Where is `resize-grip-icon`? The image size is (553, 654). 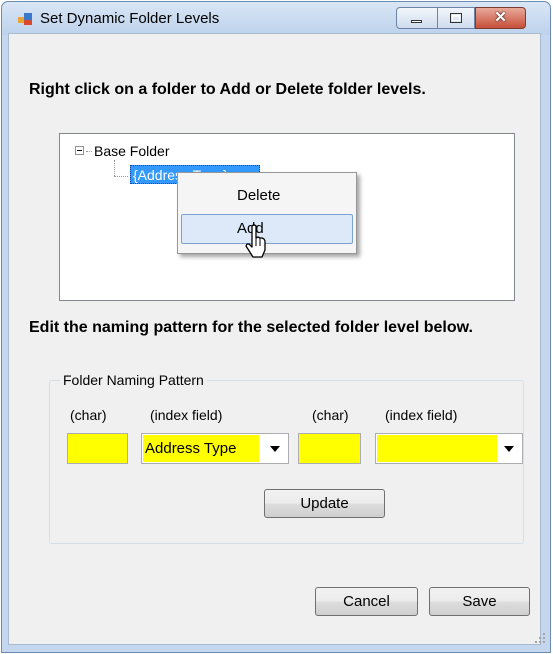
resize-grip-icon is located at coordinates (541, 639).